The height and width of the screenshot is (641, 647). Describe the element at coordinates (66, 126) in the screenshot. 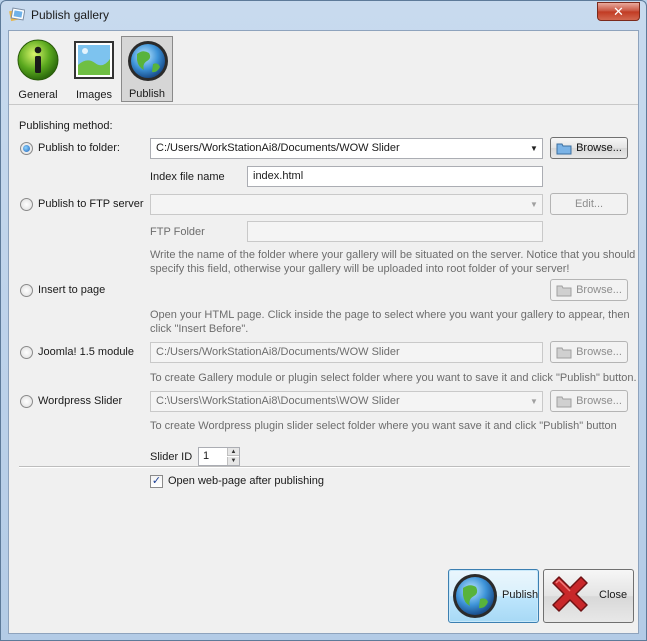

I see `publishing-method-label: Publishing method:` at that location.